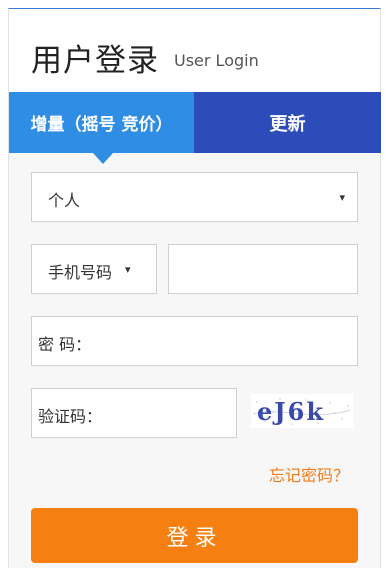 Image resolution: width=386 pixels, height=568 pixels. I want to click on forgot-password-link: 忘记密码？, so click(309, 474).